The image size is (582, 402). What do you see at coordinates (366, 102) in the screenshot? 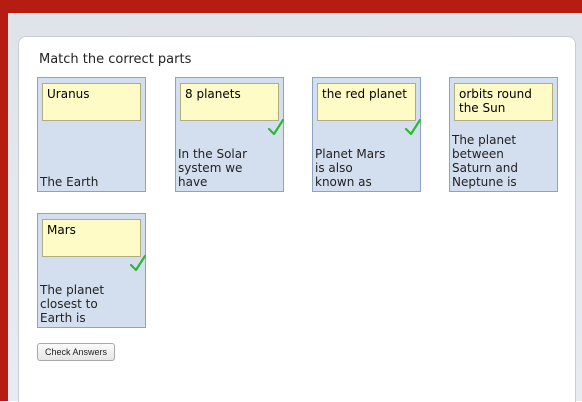
I see `answer-box: the red planet` at bounding box center [366, 102].